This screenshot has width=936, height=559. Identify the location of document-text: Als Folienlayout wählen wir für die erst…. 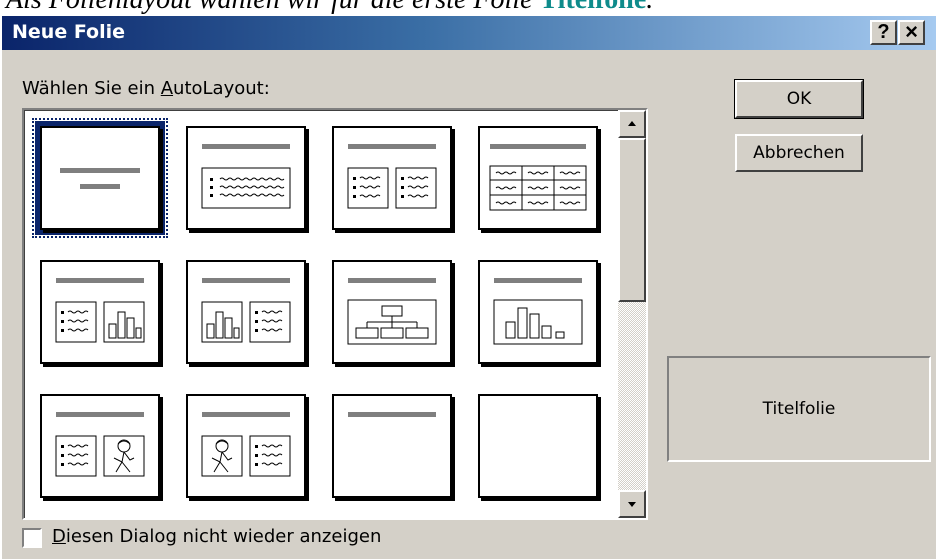
(329, 7).